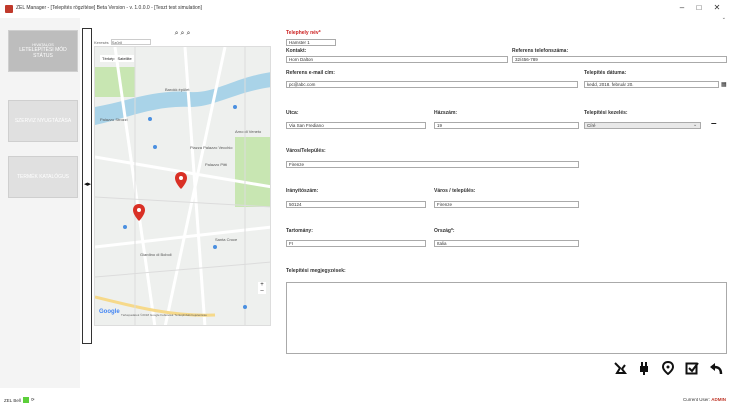 The image size is (731, 408). I want to click on ref-phone-label: Referens telefonszáma:, so click(540, 51).